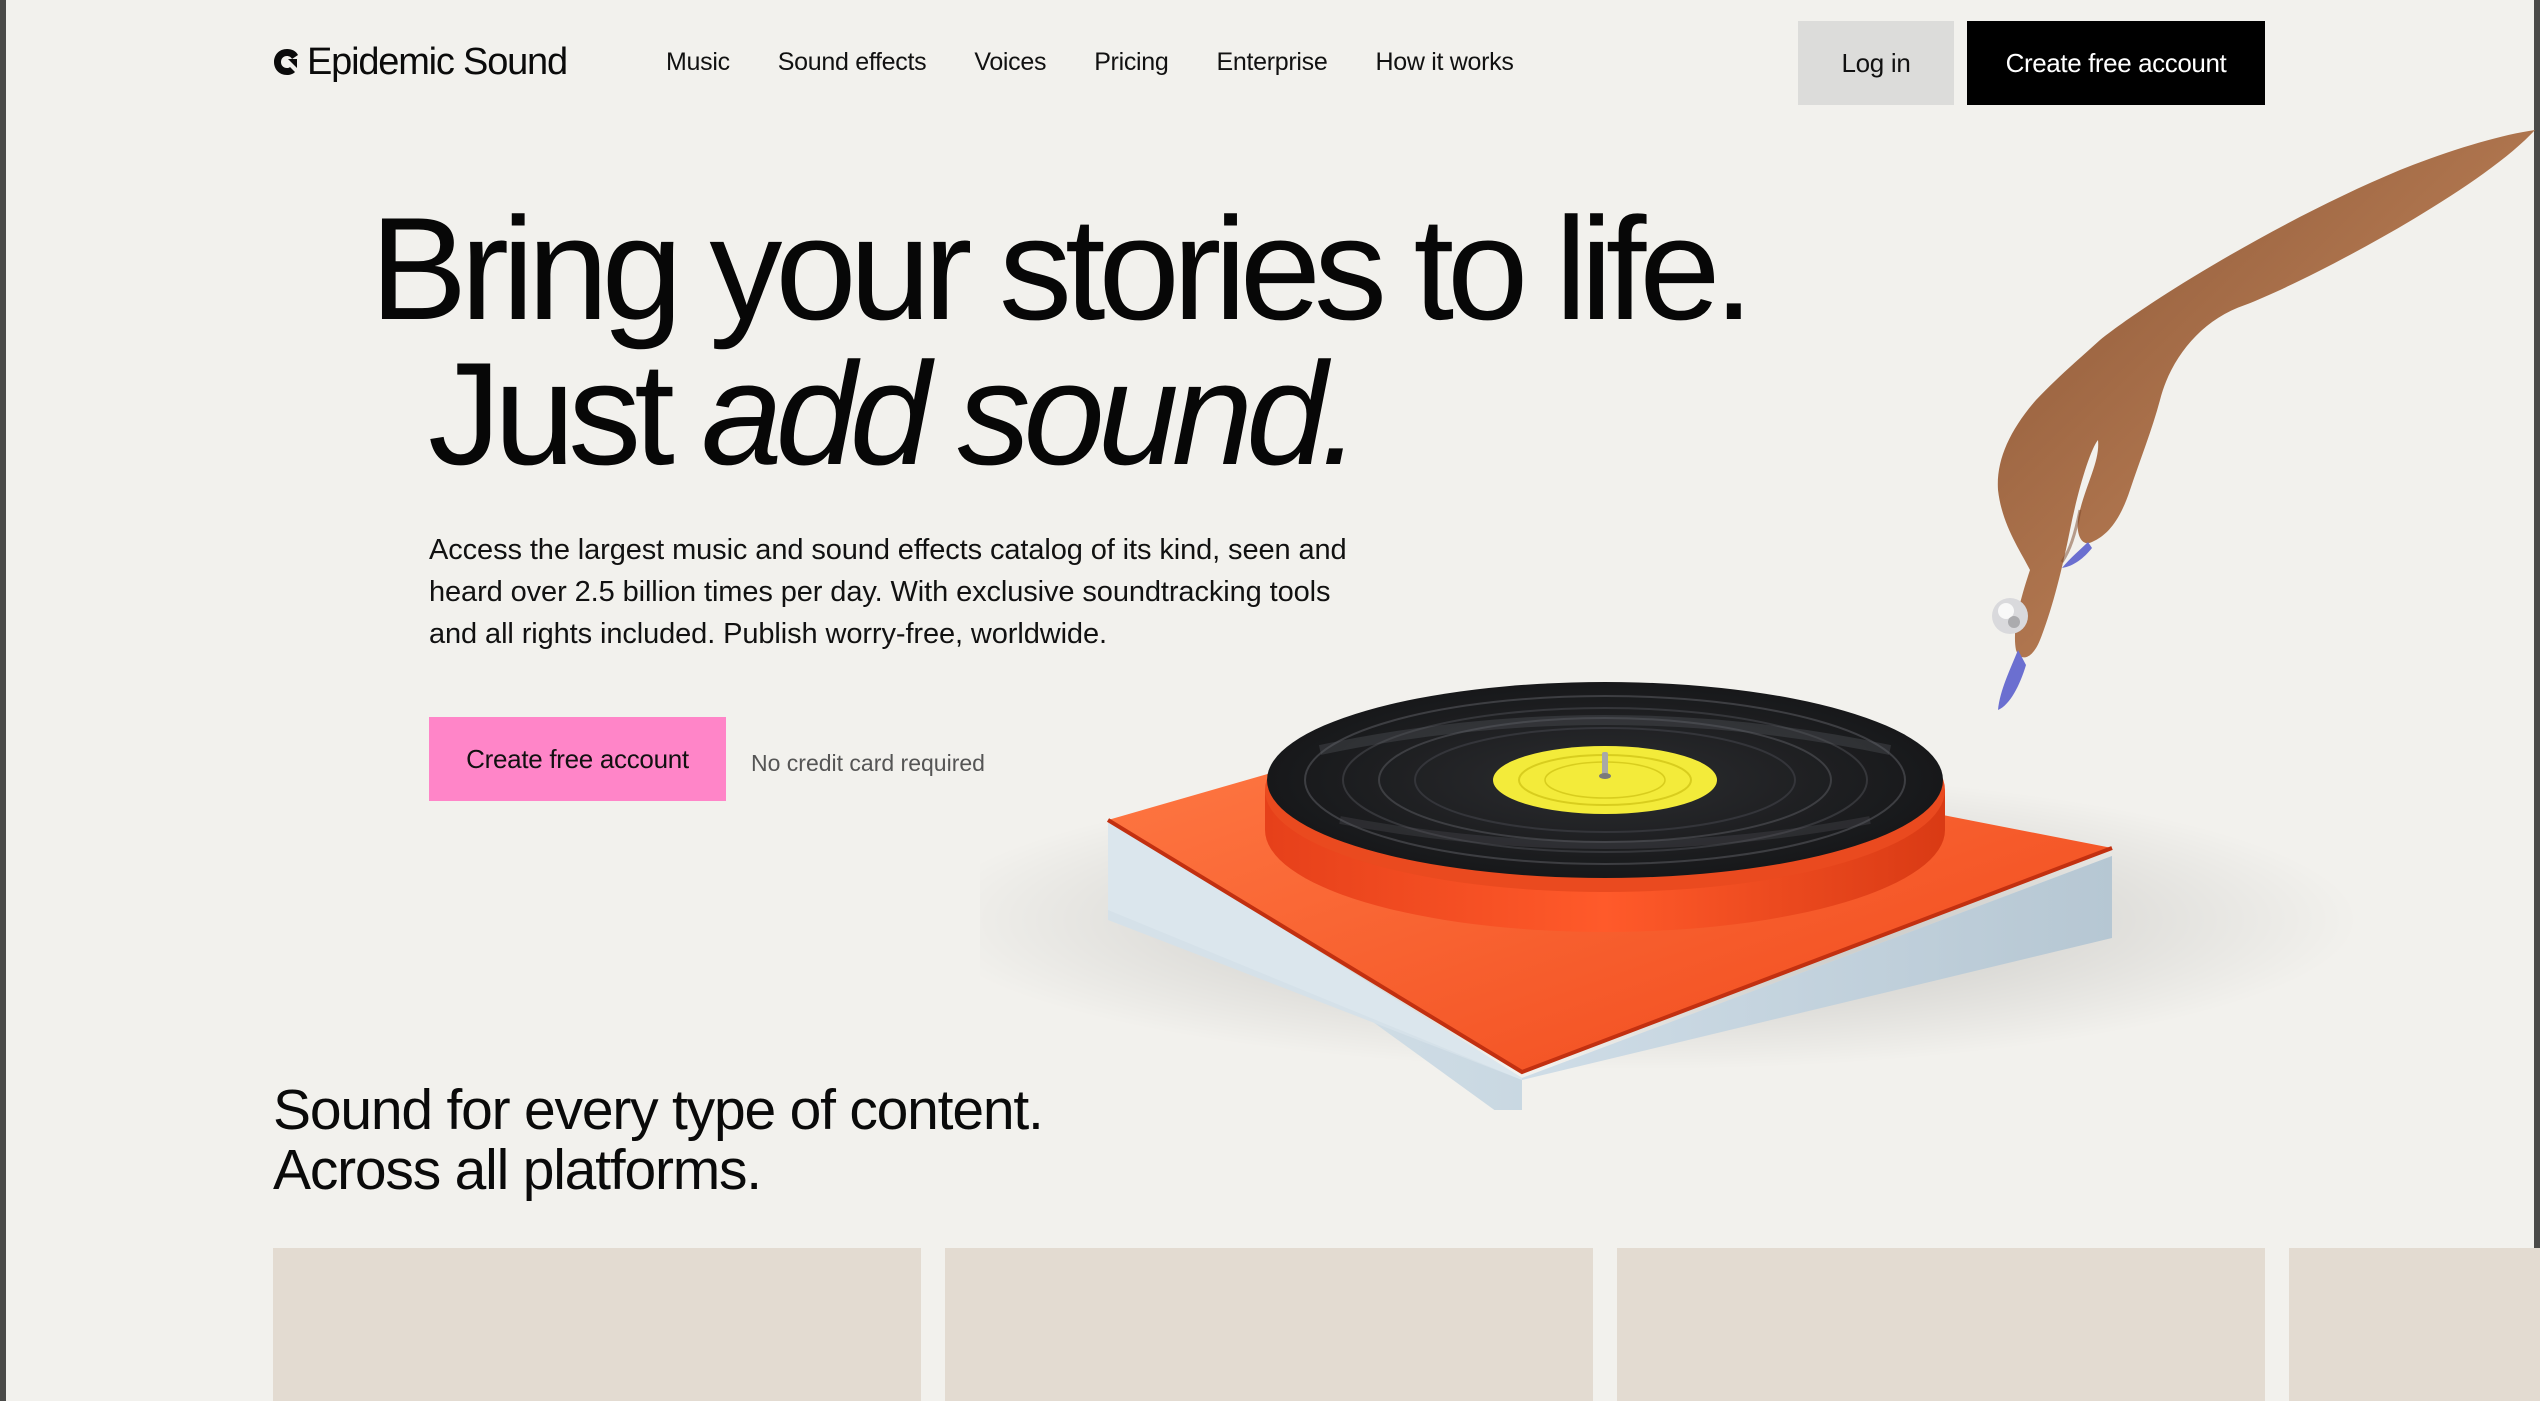 The height and width of the screenshot is (1401, 2540). Describe the element at coordinates (517, 1170) in the screenshot. I see `section-title-line2: Across all platforms.` at that location.